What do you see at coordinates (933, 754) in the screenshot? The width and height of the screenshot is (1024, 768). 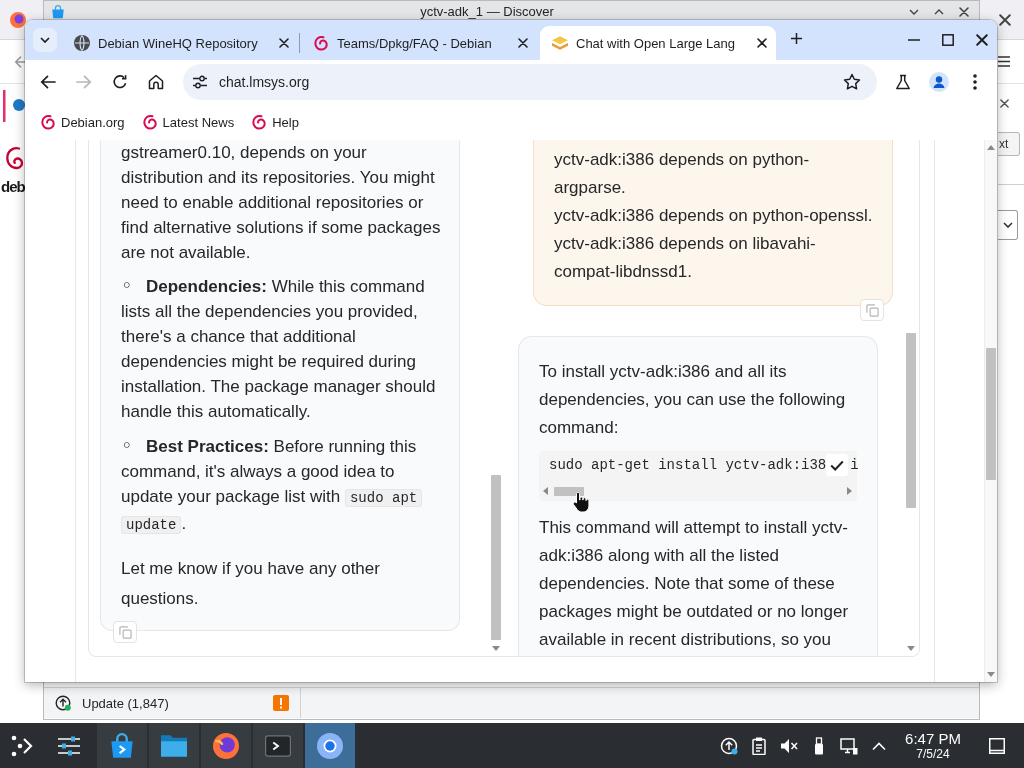 I see `clock-date: 7/5/24` at bounding box center [933, 754].